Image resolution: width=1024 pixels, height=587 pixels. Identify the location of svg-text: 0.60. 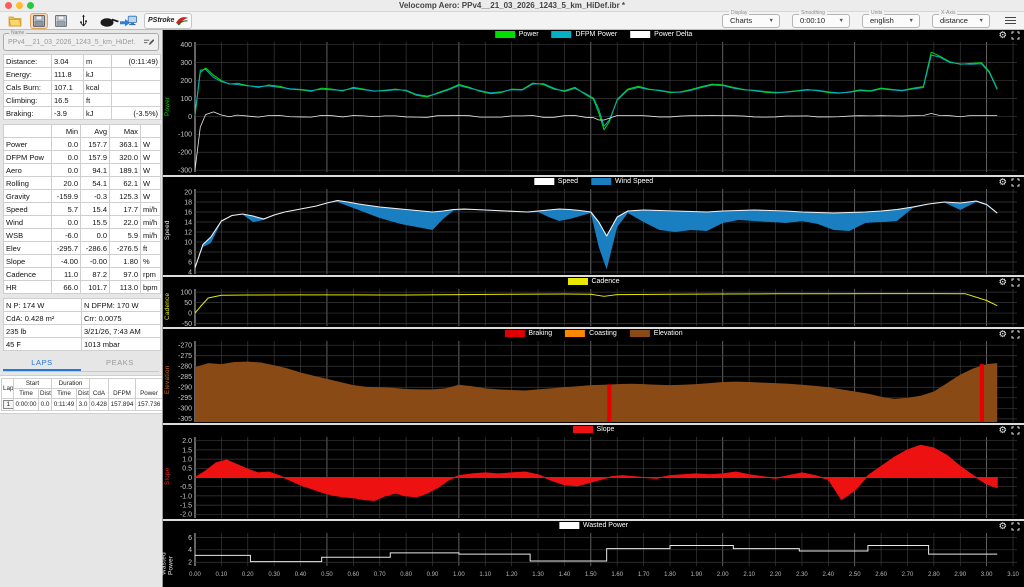
(353, 575).